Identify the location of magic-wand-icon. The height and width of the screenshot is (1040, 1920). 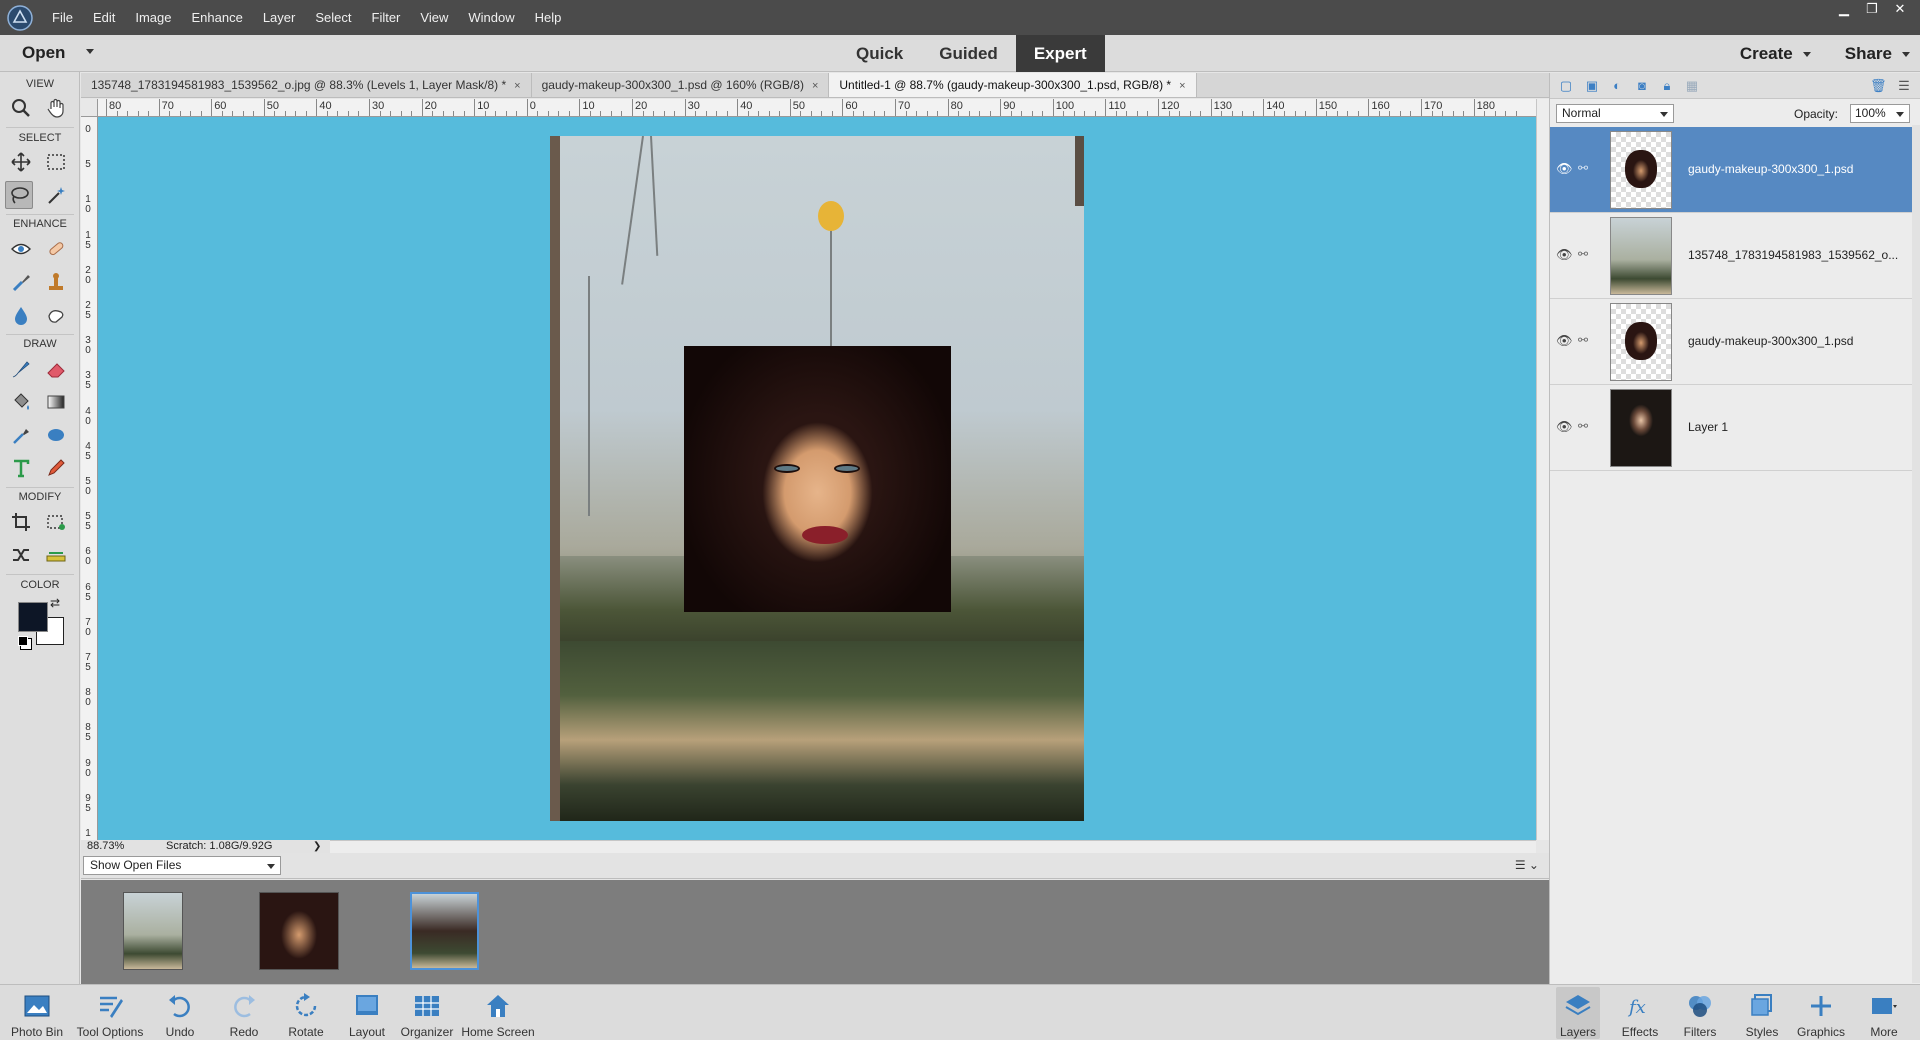
(56, 195).